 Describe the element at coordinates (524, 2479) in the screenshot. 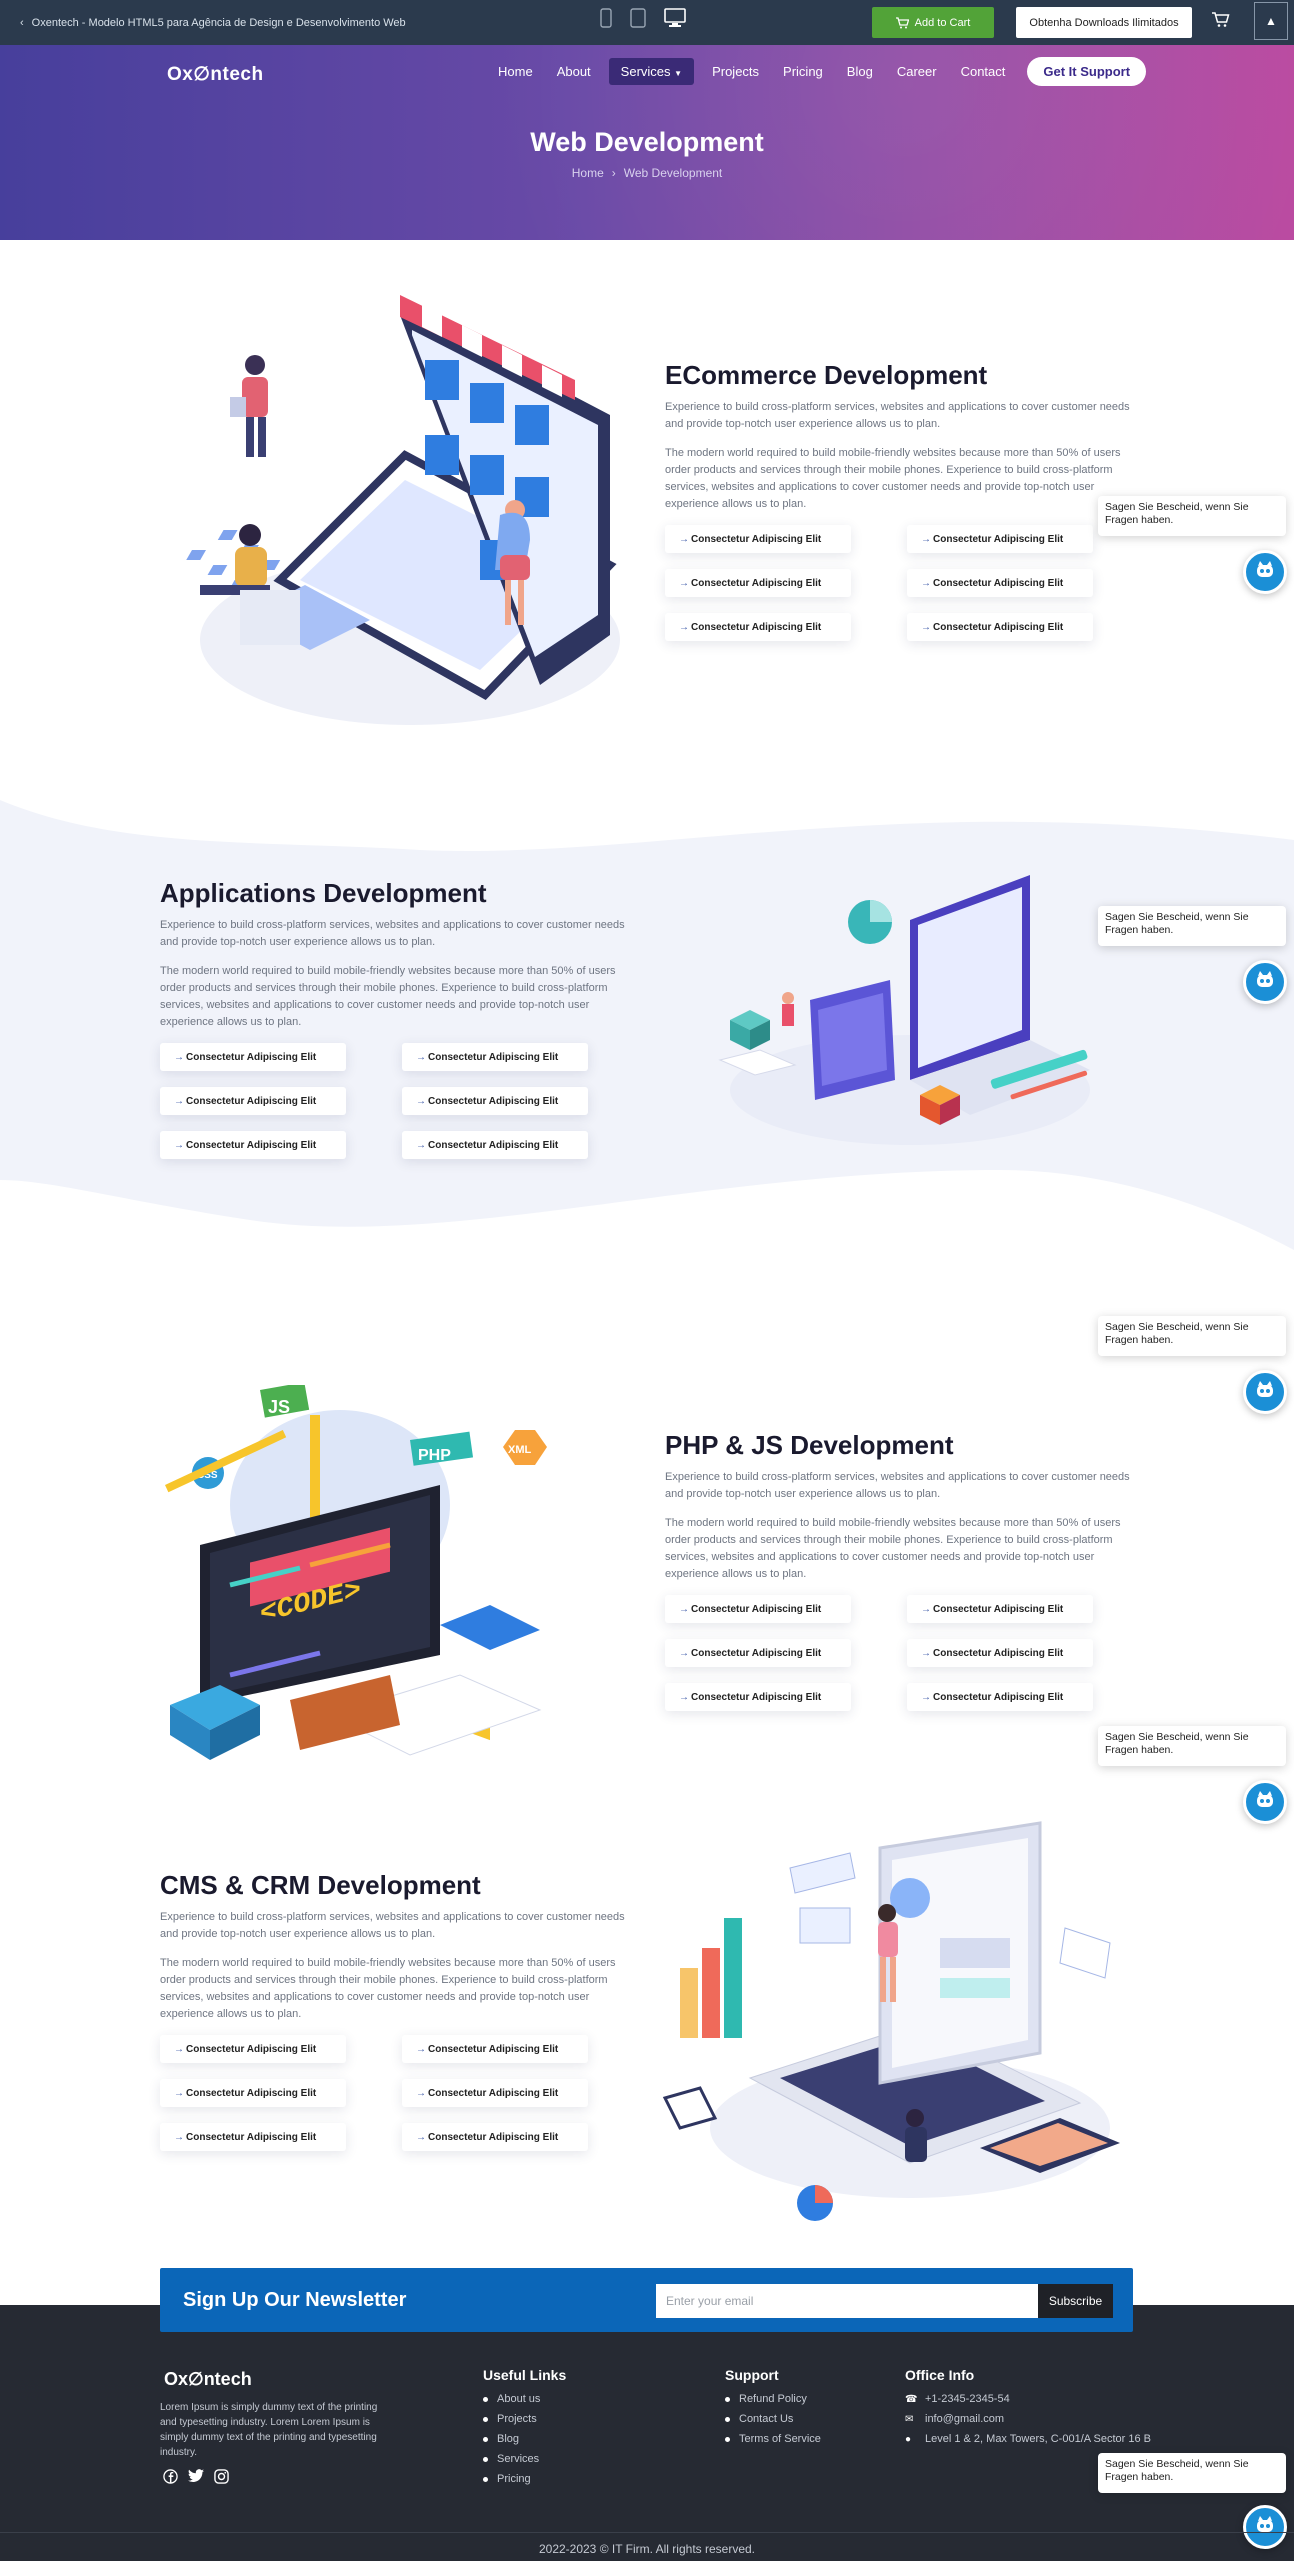

I see `footer-link: Pricing` at that location.